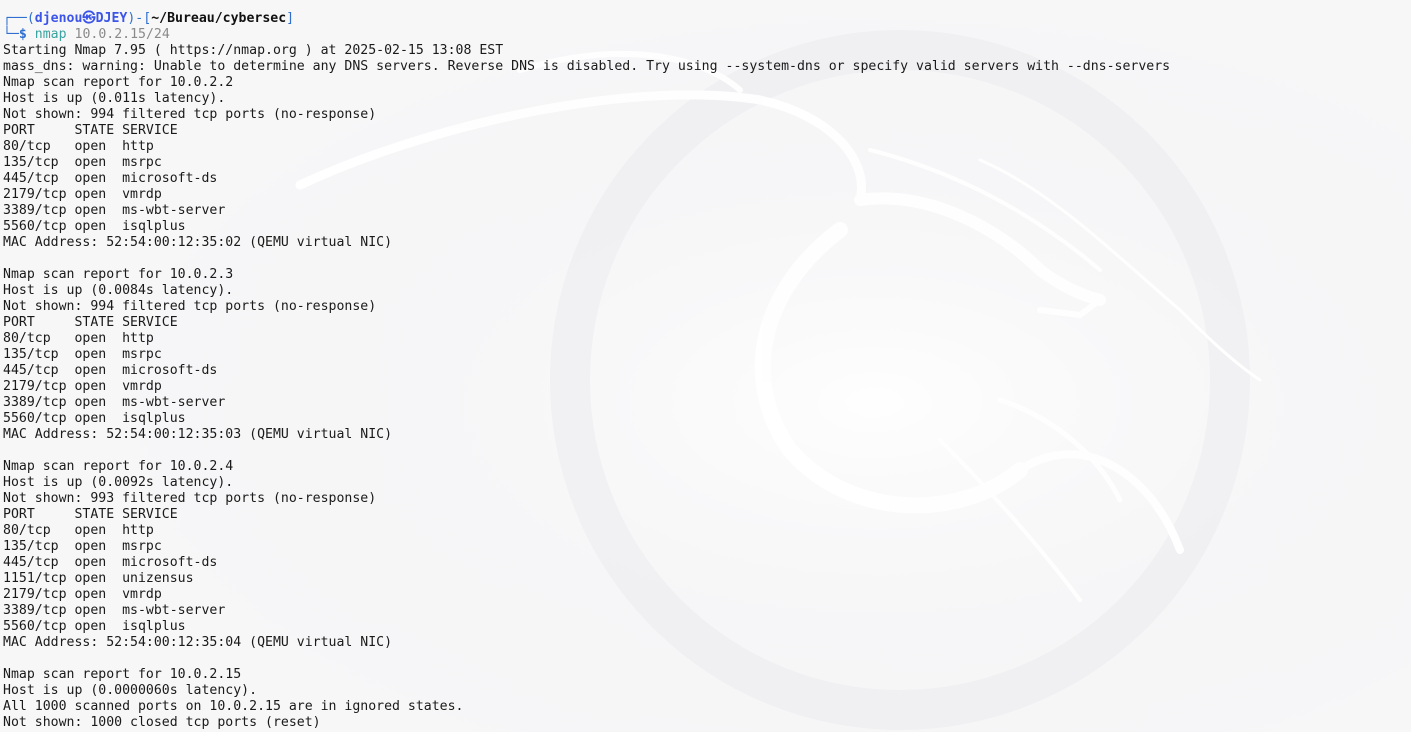 This screenshot has height=732, width=1411. Describe the element at coordinates (219, 18) in the screenshot. I see `prompt-directory: ~/Bureau/cybersec` at that location.